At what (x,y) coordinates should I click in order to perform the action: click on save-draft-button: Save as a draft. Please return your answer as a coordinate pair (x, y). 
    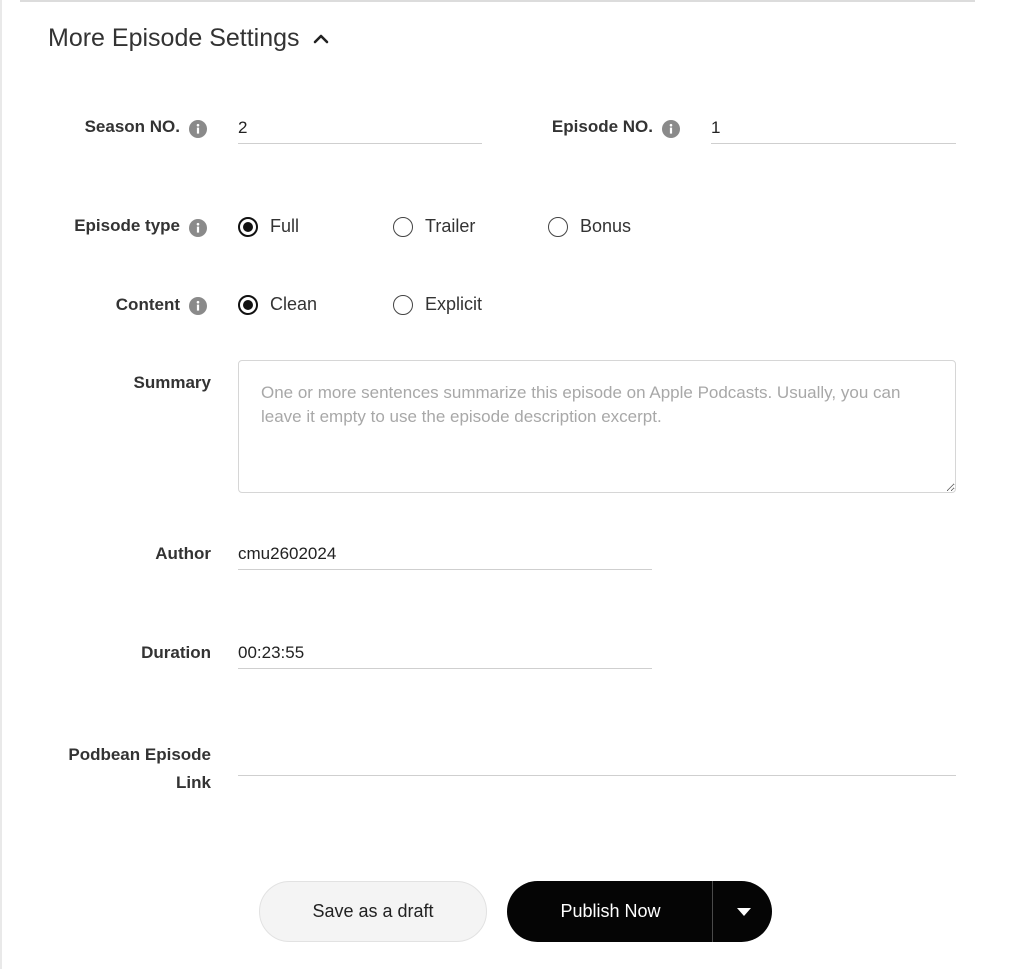
    Looking at the image, I should click on (373, 911).